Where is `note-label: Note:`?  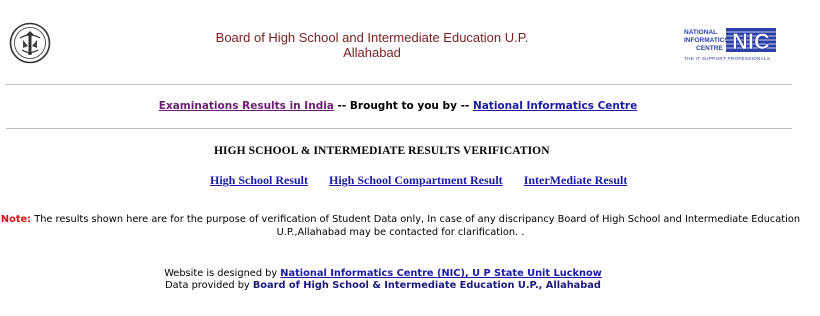 note-label: Note: is located at coordinates (16, 219).